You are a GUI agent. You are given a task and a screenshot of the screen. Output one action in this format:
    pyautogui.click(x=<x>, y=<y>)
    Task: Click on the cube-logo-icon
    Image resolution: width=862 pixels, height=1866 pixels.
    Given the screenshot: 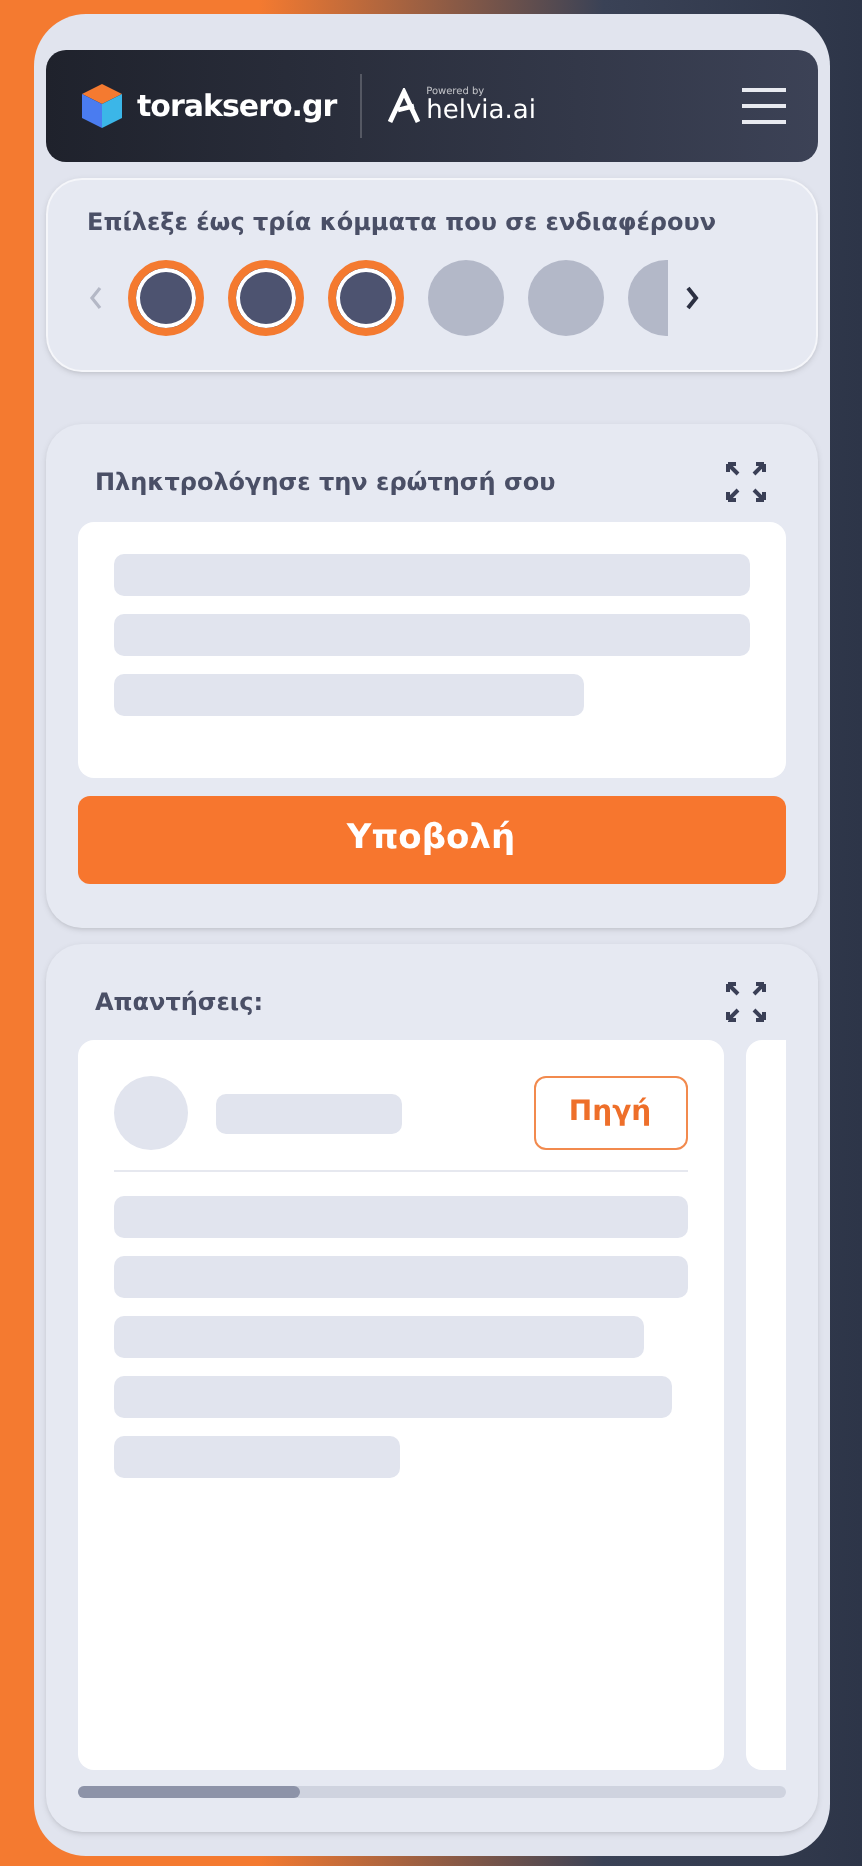 What is the action you would take?
    pyautogui.click(x=101, y=106)
    